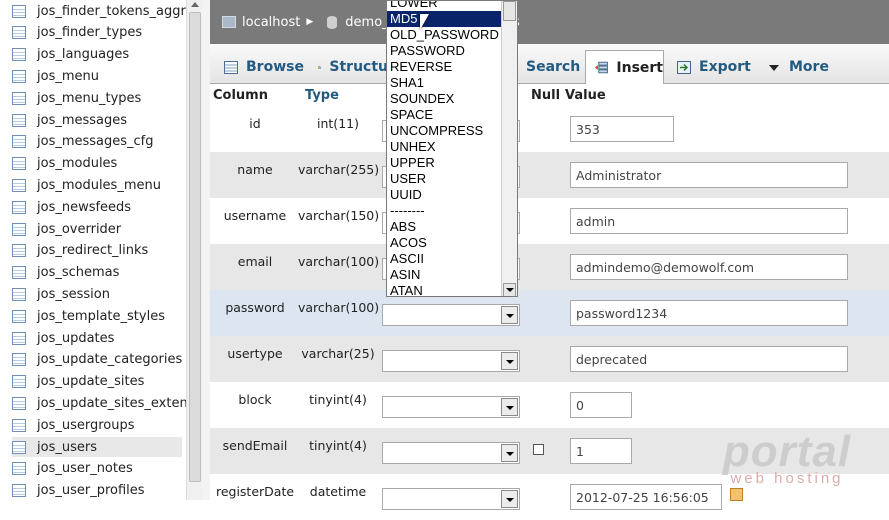 This screenshot has height=520, width=889. I want to click on breadcrumb-server: localhost, so click(271, 22).